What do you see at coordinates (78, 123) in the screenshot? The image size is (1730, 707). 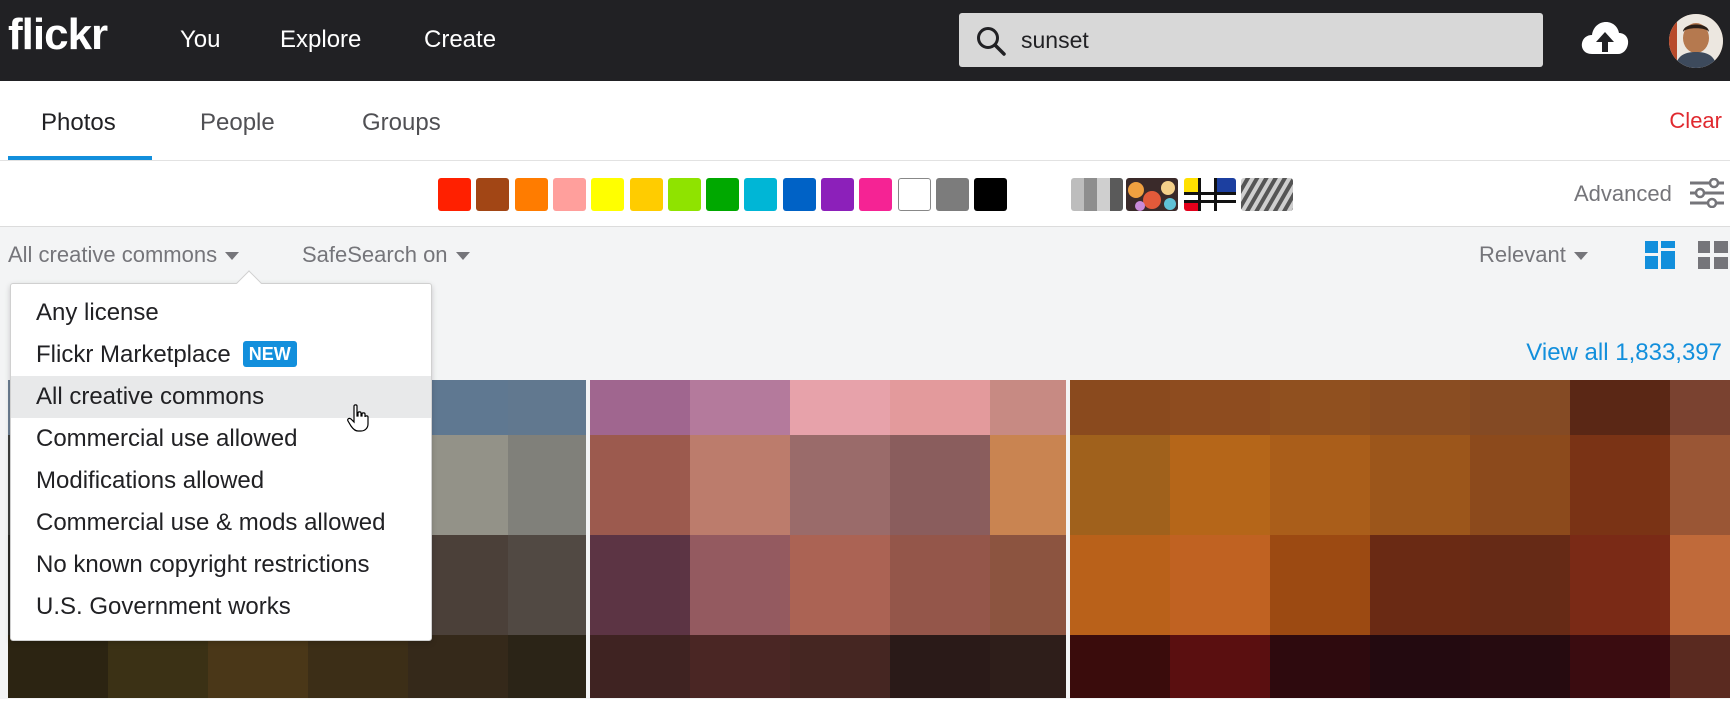 I see `tab-photos: Photos` at bounding box center [78, 123].